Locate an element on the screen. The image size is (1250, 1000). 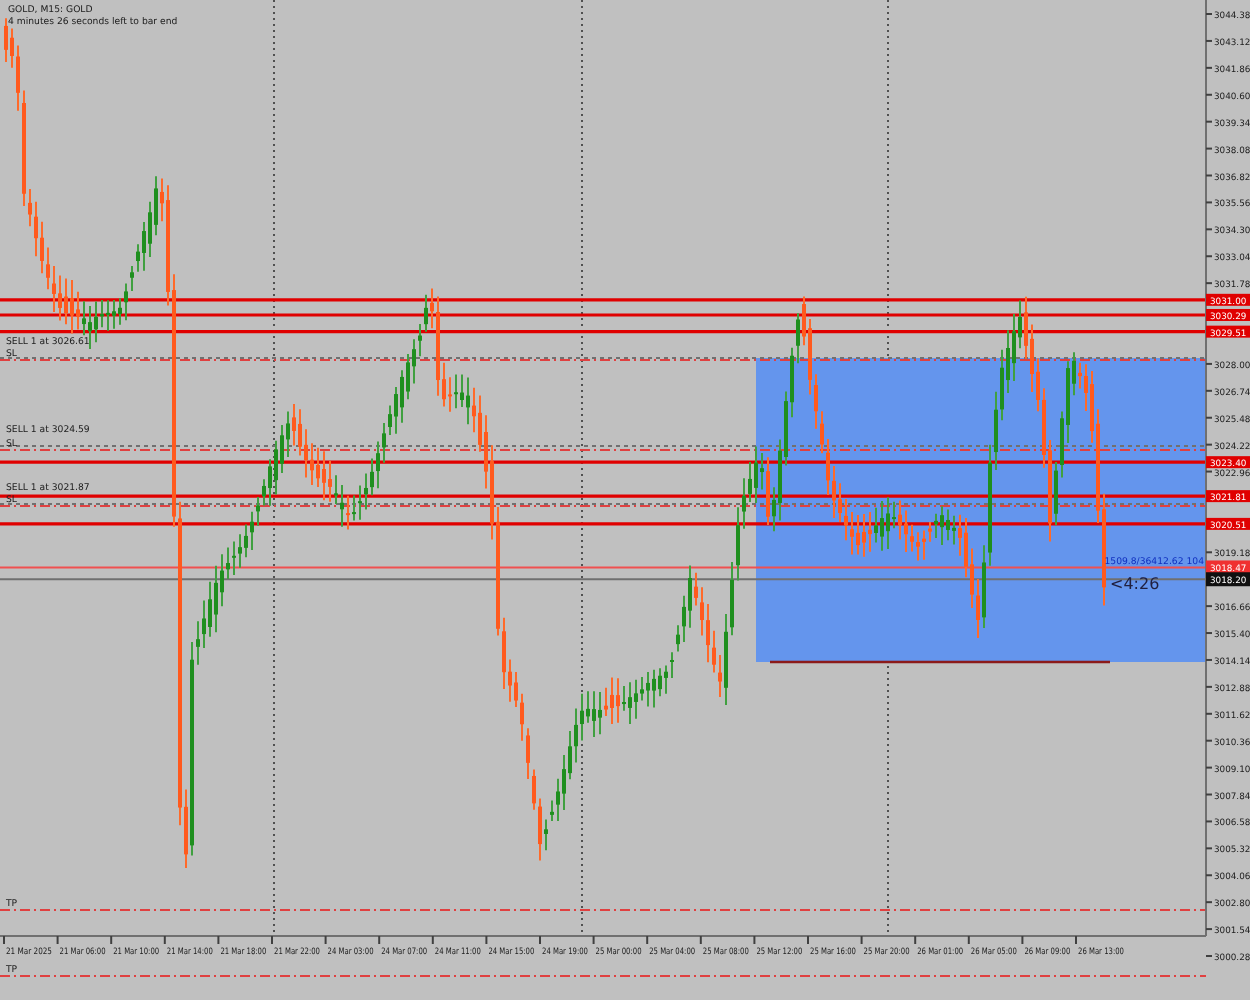
countdown-label: <4:26 is located at coordinates (1135, 584).